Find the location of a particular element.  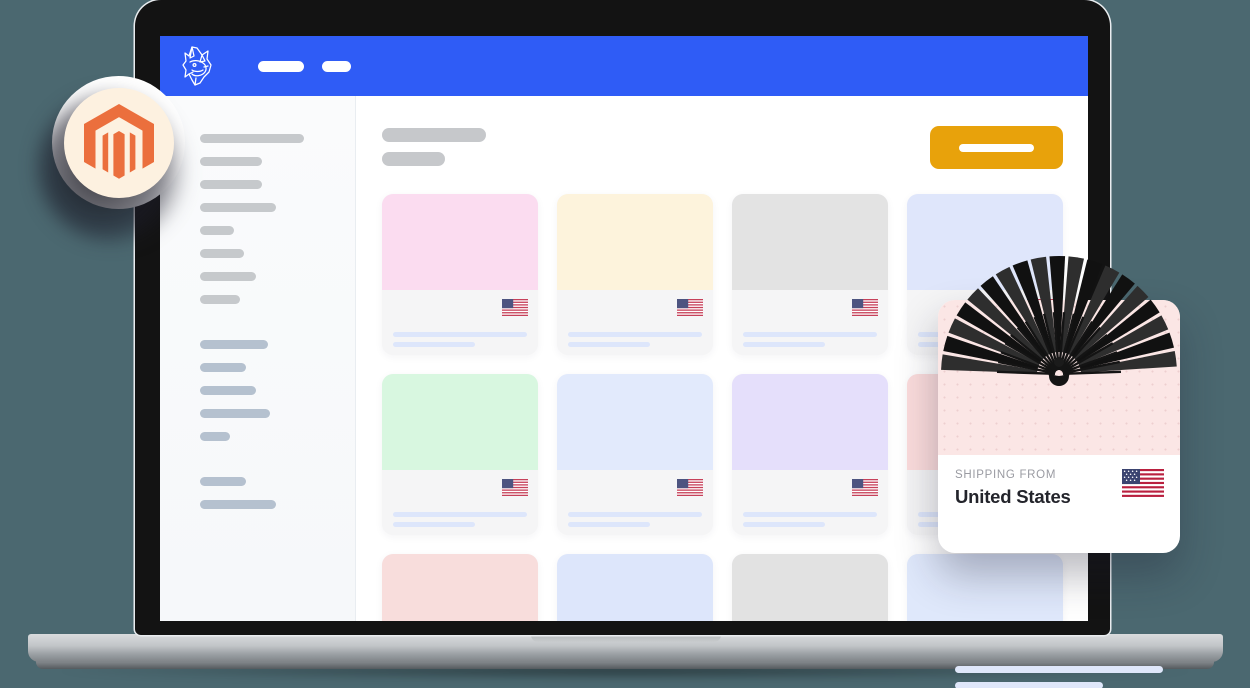

shipping-card-image is located at coordinates (1059, 355).